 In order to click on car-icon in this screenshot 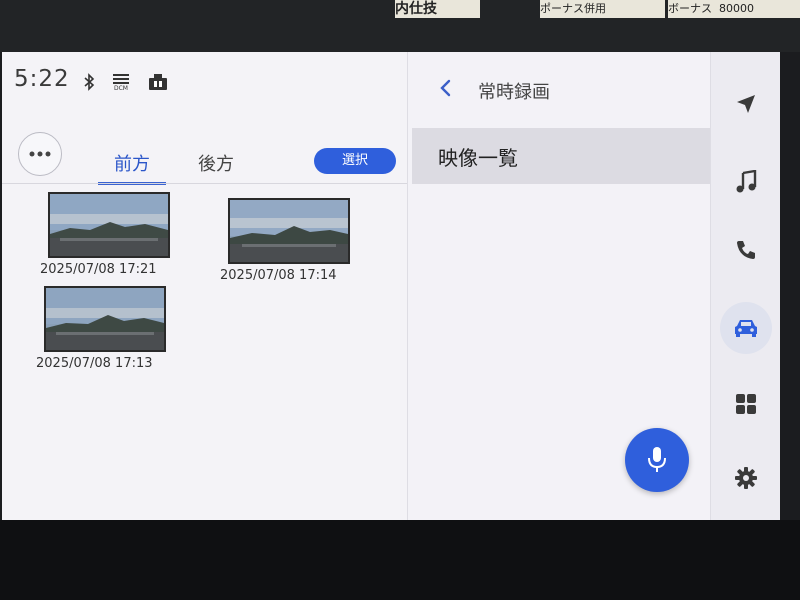, I will do `click(746, 328)`.